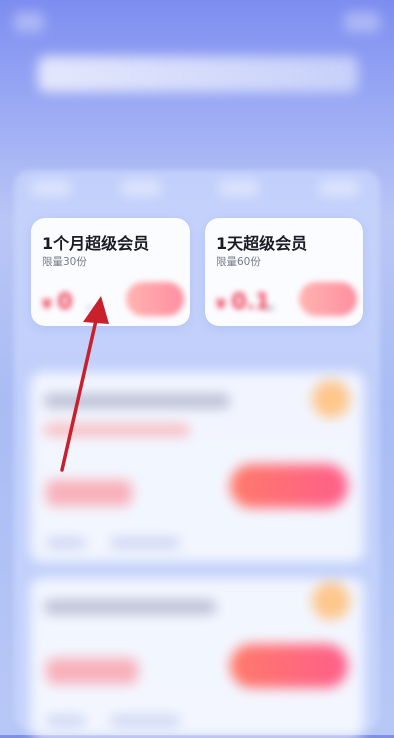 The image size is (394, 738). I want to click on back-icon, so click(29, 22).